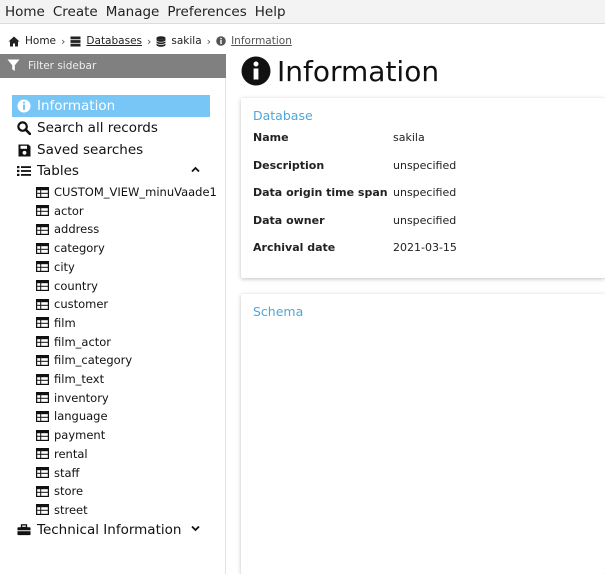  I want to click on sidebar-table-label: store, so click(69, 491).